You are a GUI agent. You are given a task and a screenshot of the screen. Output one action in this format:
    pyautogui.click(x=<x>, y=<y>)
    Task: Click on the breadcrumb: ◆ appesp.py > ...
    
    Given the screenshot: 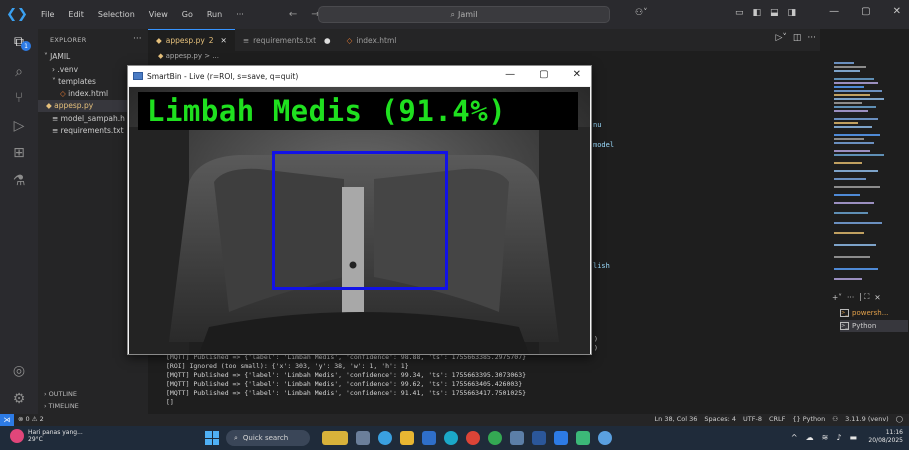 What is the action you would take?
    pyautogui.click(x=188, y=56)
    